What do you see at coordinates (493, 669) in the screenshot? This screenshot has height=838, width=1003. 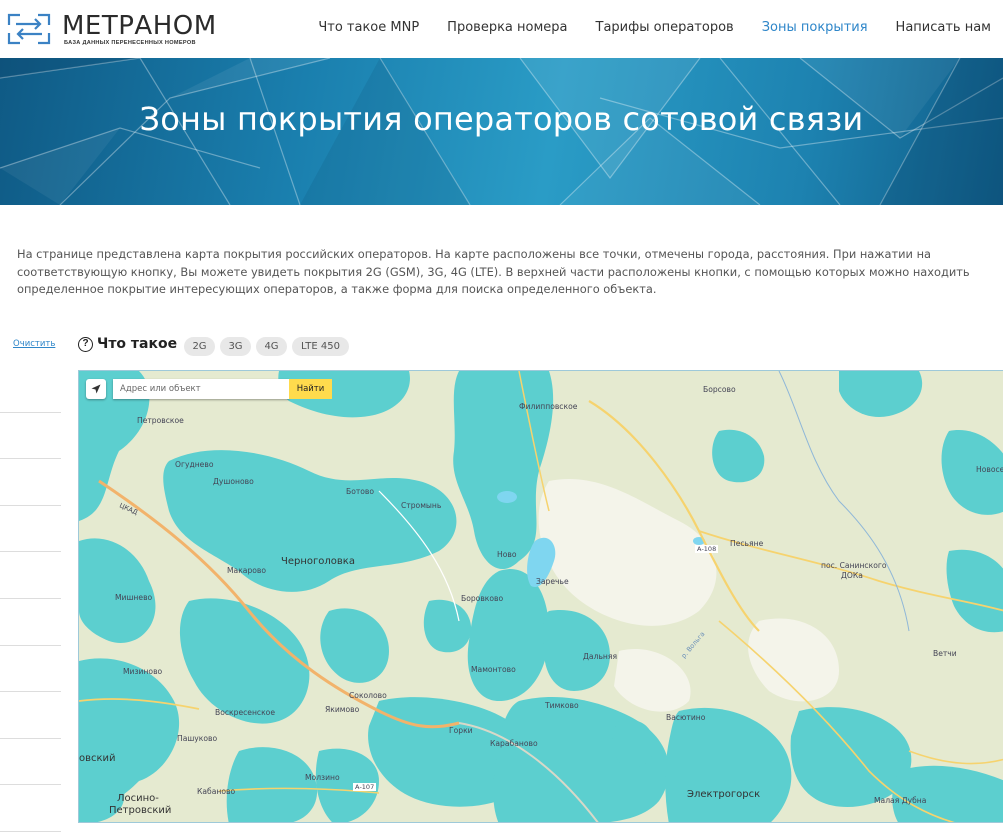 I see `map-label: Мамонтово` at bounding box center [493, 669].